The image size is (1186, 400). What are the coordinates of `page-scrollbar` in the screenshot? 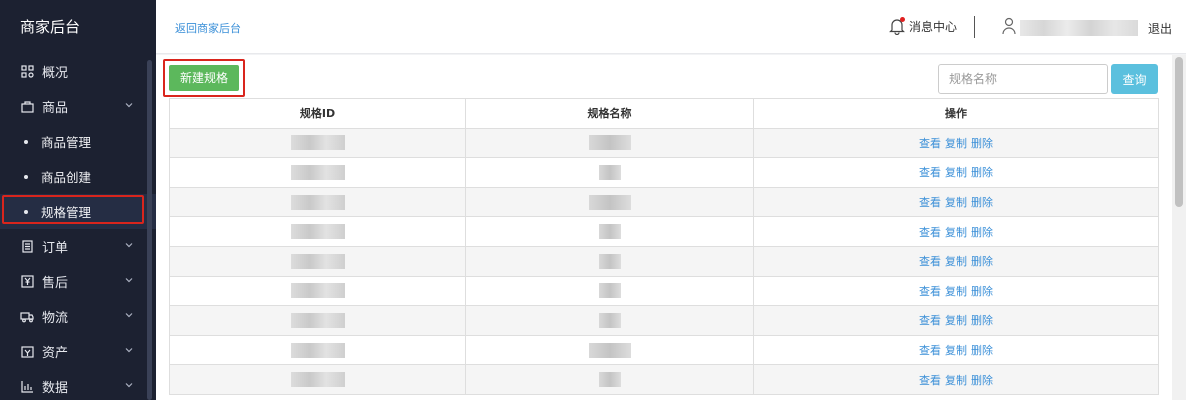 It's located at (1179, 227).